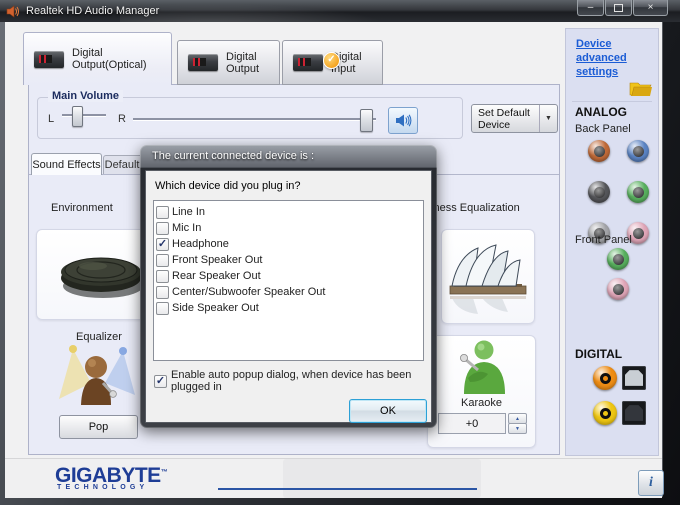 The width and height of the screenshot is (680, 505). I want to click on close-icon: ×, so click(650, 7).